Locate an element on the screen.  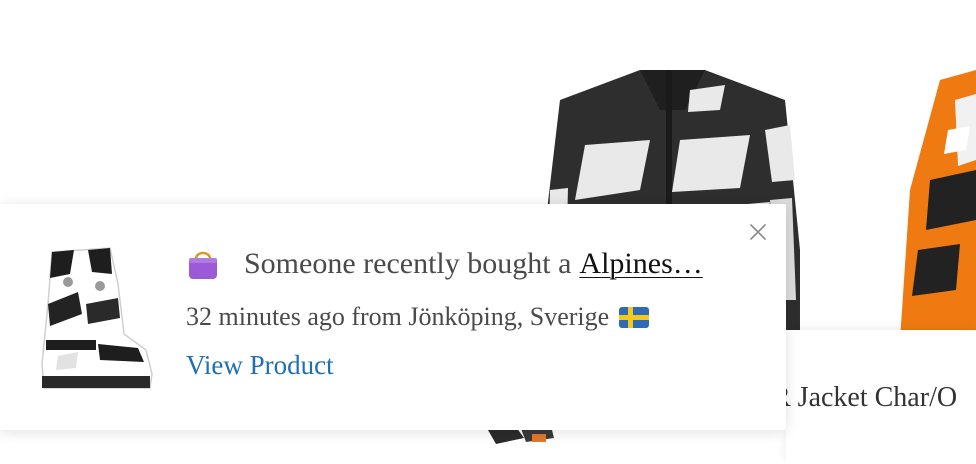
time-location-row: 32 minutes ago from Jönköping, Sverige is located at coordinates (418, 317).